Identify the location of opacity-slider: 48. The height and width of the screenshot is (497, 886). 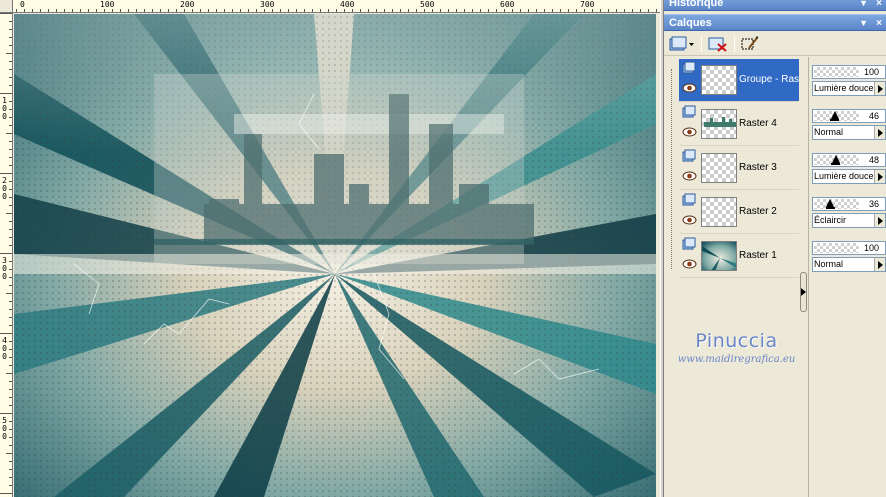
(849, 160).